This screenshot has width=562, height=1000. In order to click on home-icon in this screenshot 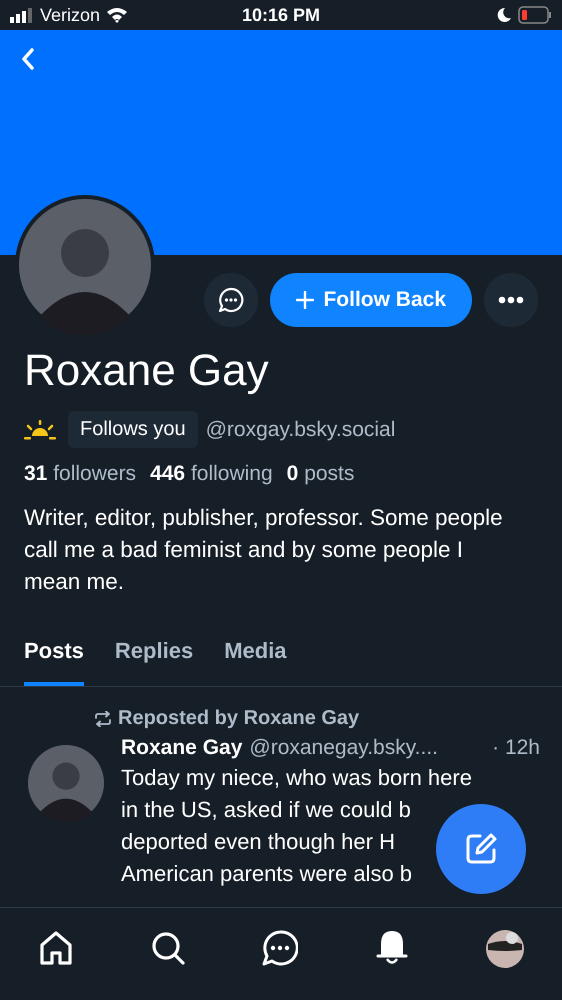, I will do `click(56, 948)`.